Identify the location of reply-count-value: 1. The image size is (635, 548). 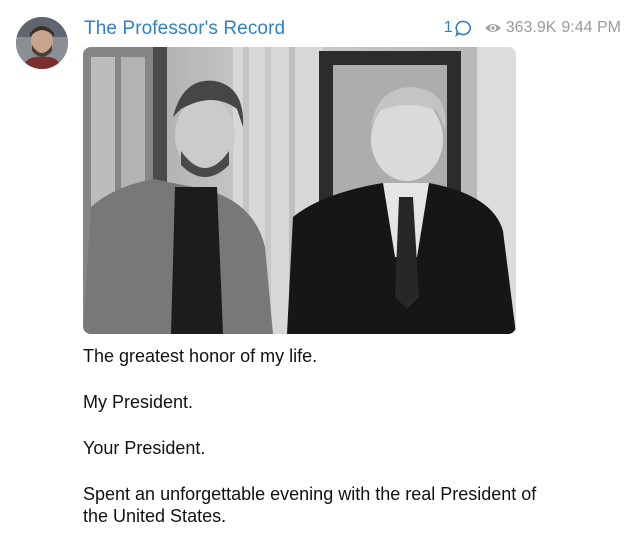
(448, 27).